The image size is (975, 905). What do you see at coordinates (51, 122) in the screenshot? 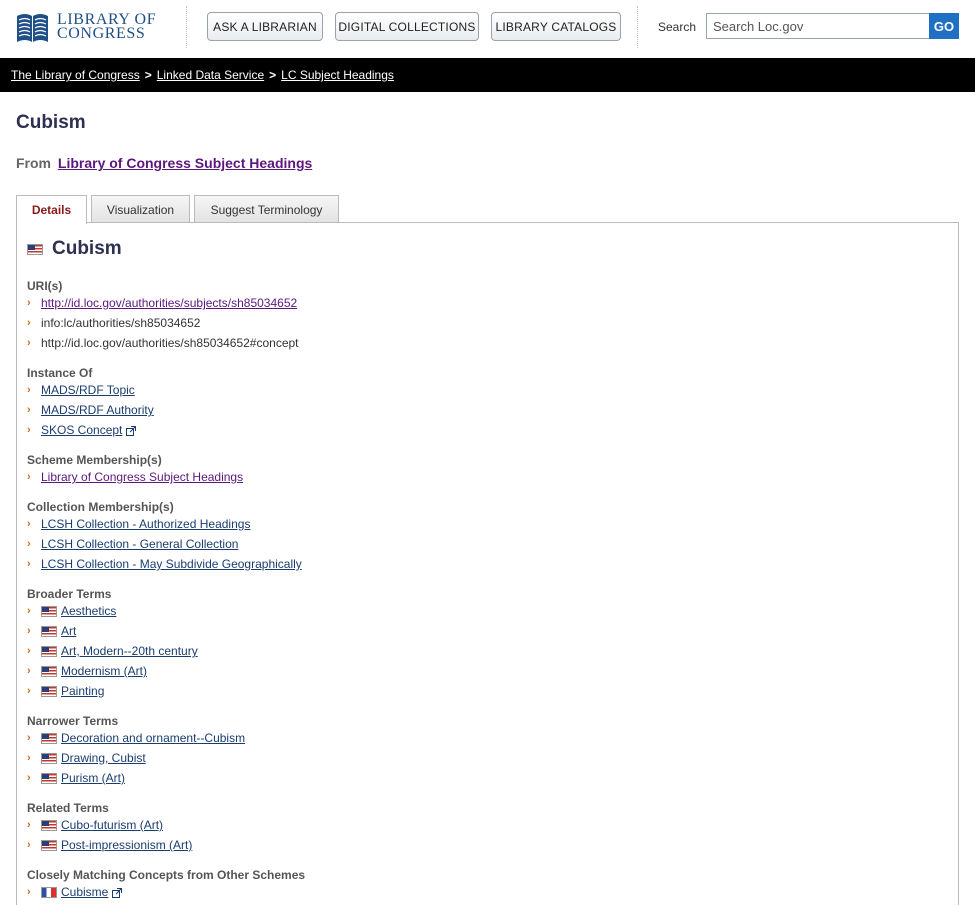
I see `page-title: Cubism` at bounding box center [51, 122].